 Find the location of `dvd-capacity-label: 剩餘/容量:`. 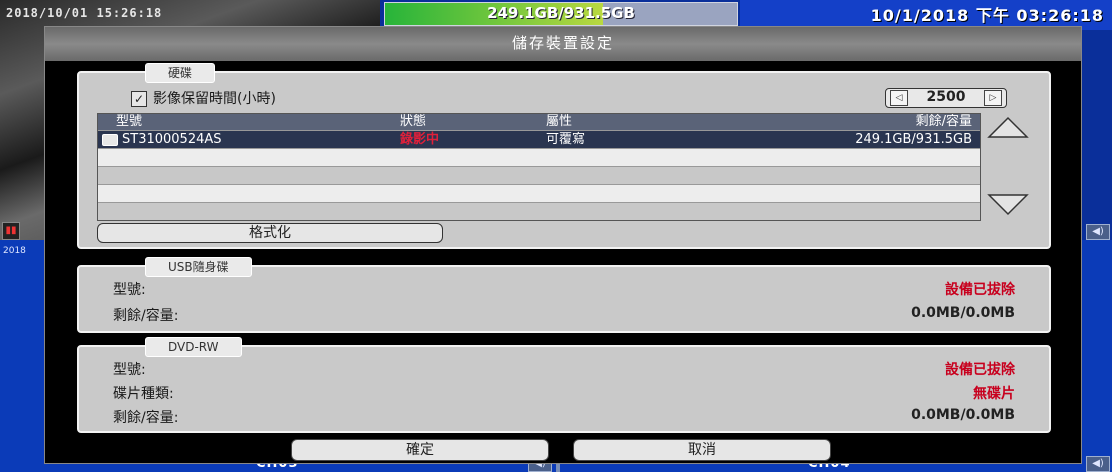

dvd-capacity-label: 剩餘/容量: is located at coordinates (146, 418).